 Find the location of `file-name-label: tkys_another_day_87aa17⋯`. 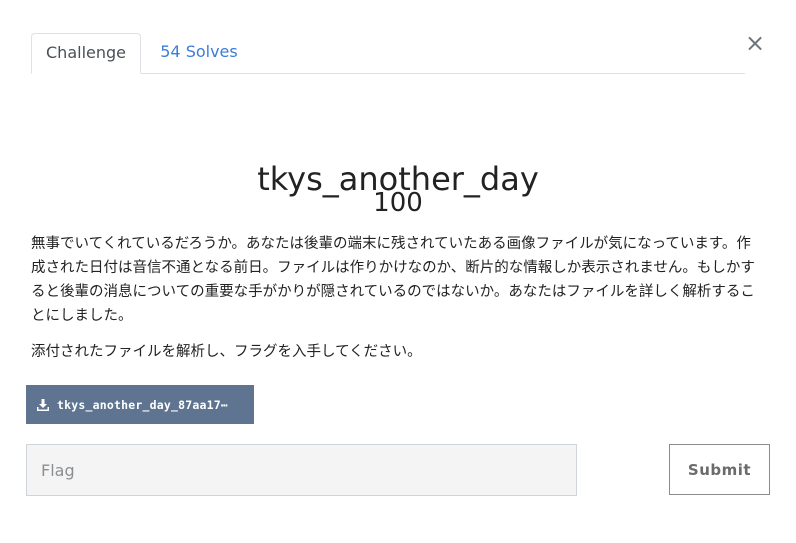

file-name-label: tkys_another_day_87aa17⋯ is located at coordinates (142, 404).